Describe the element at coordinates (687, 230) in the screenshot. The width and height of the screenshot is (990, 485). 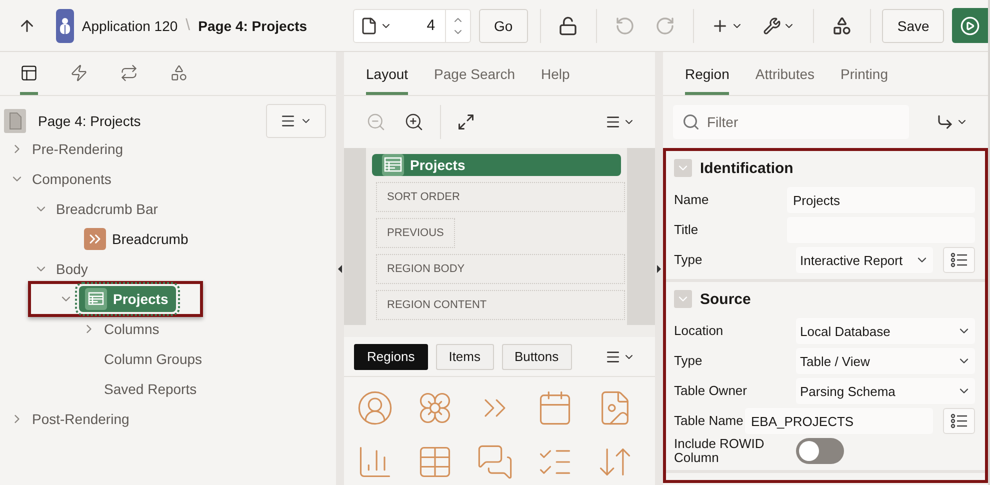
I see `property-label: Title` at that location.